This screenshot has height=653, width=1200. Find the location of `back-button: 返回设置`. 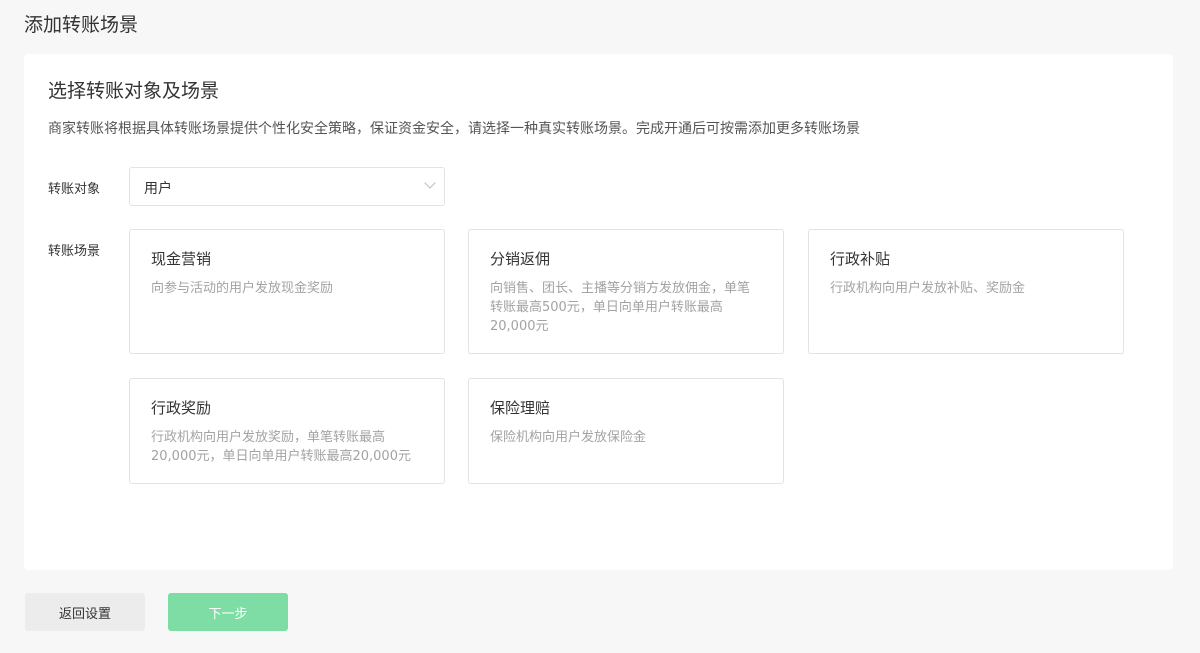

back-button: 返回设置 is located at coordinates (85, 612).